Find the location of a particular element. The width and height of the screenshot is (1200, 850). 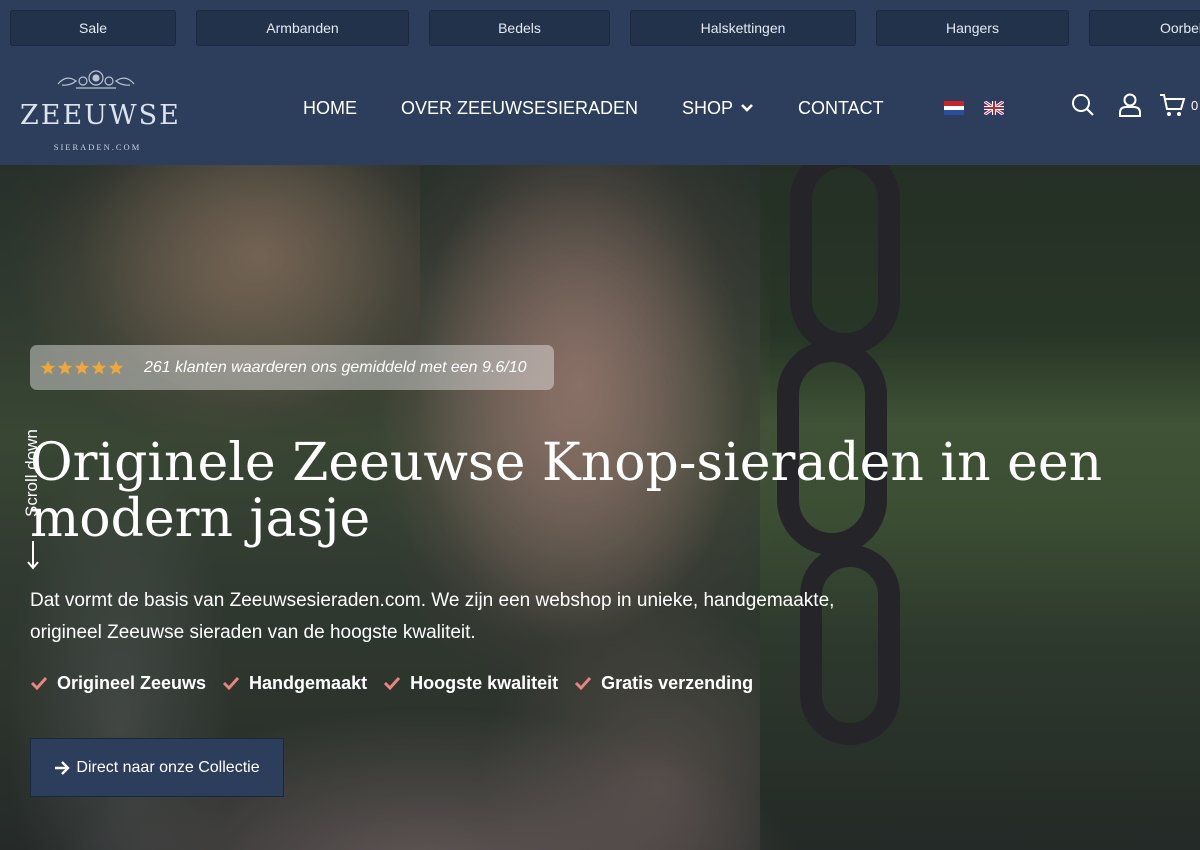

usp-item: Hoogste kwaliteit is located at coordinates (470, 683).